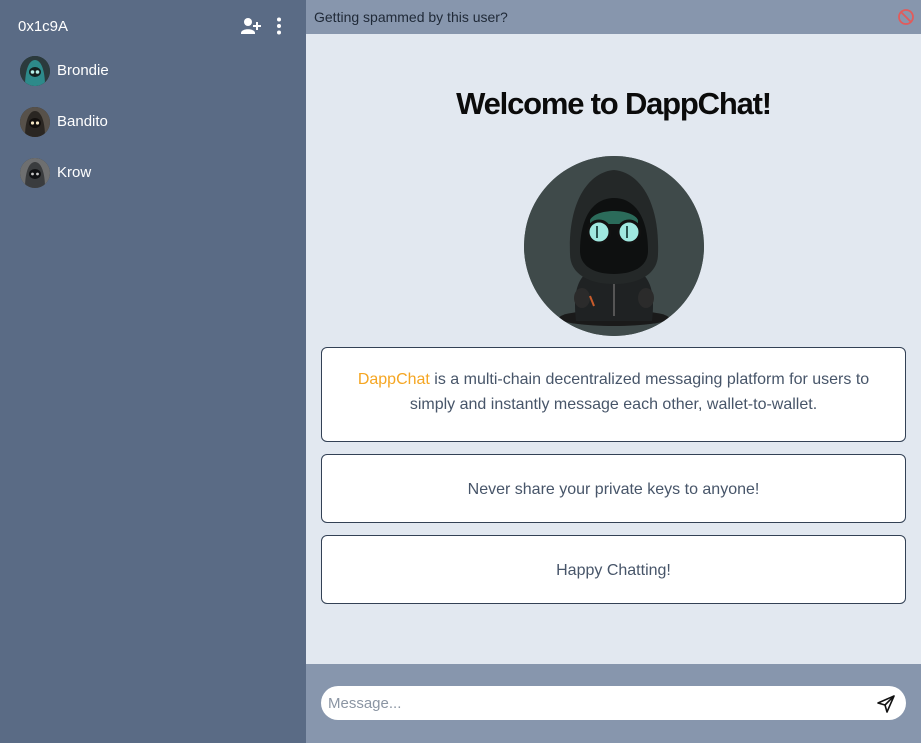 The width and height of the screenshot is (921, 743). I want to click on more-vertical-icon, so click(279, 26).